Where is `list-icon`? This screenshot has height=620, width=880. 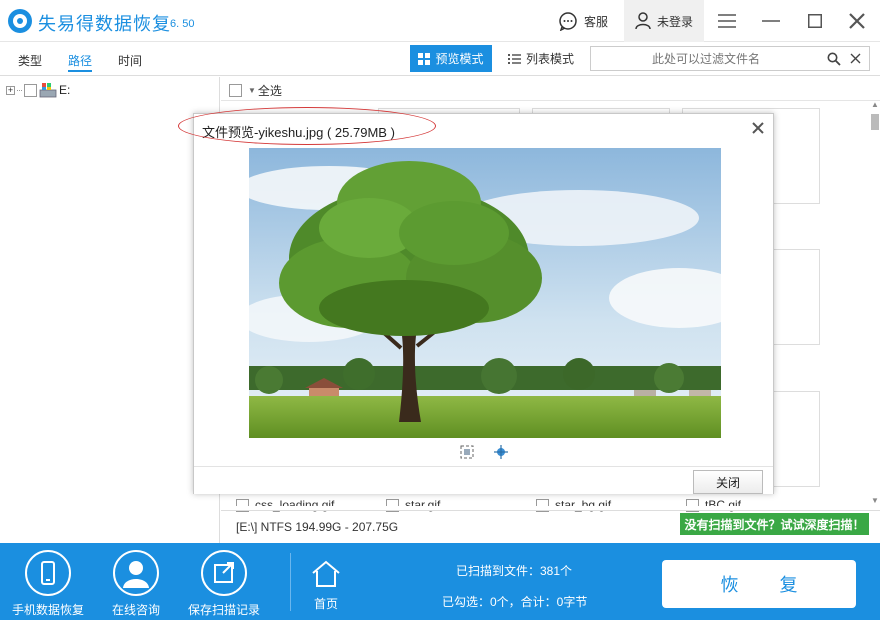
list-icon is located at coordinates (514, 58).